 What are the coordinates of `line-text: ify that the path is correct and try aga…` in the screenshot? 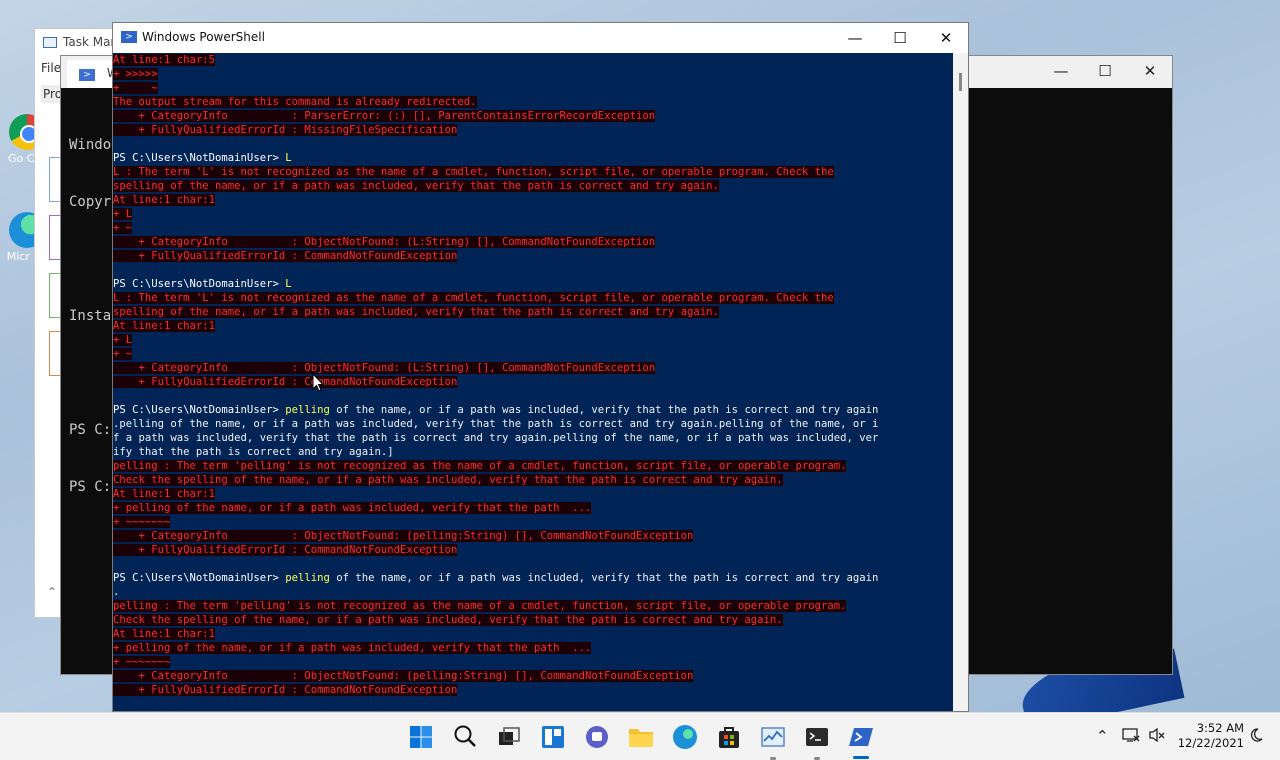 It's located at (253, 452).